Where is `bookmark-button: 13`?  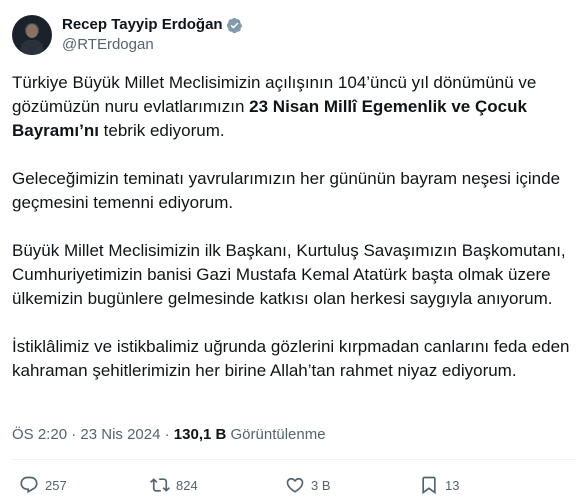
bookmark-button: 13 is located at coordinates (439, 485).